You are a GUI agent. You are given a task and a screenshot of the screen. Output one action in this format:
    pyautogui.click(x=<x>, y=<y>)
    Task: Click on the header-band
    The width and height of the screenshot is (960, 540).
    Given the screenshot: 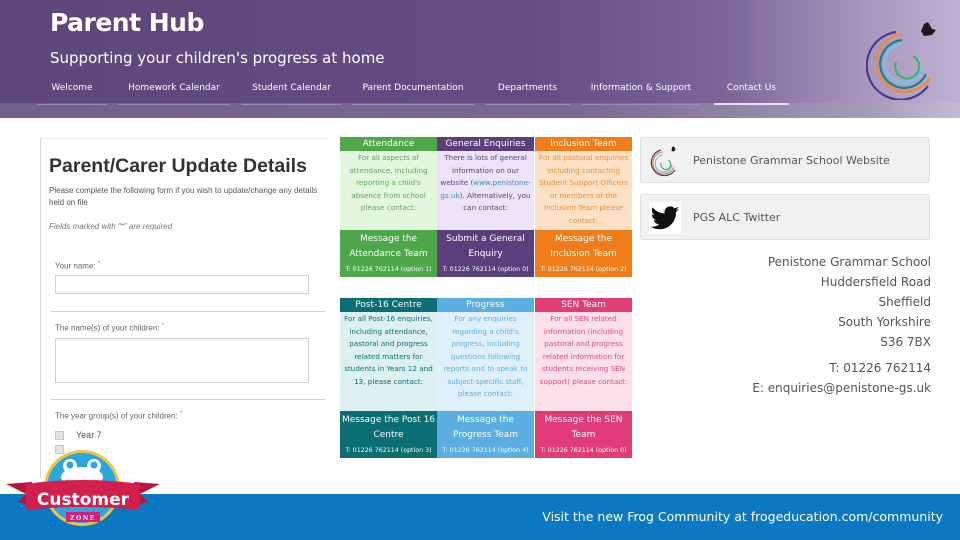 What is the action you would take?
    pyautogui.click(x=480, y=110)
    